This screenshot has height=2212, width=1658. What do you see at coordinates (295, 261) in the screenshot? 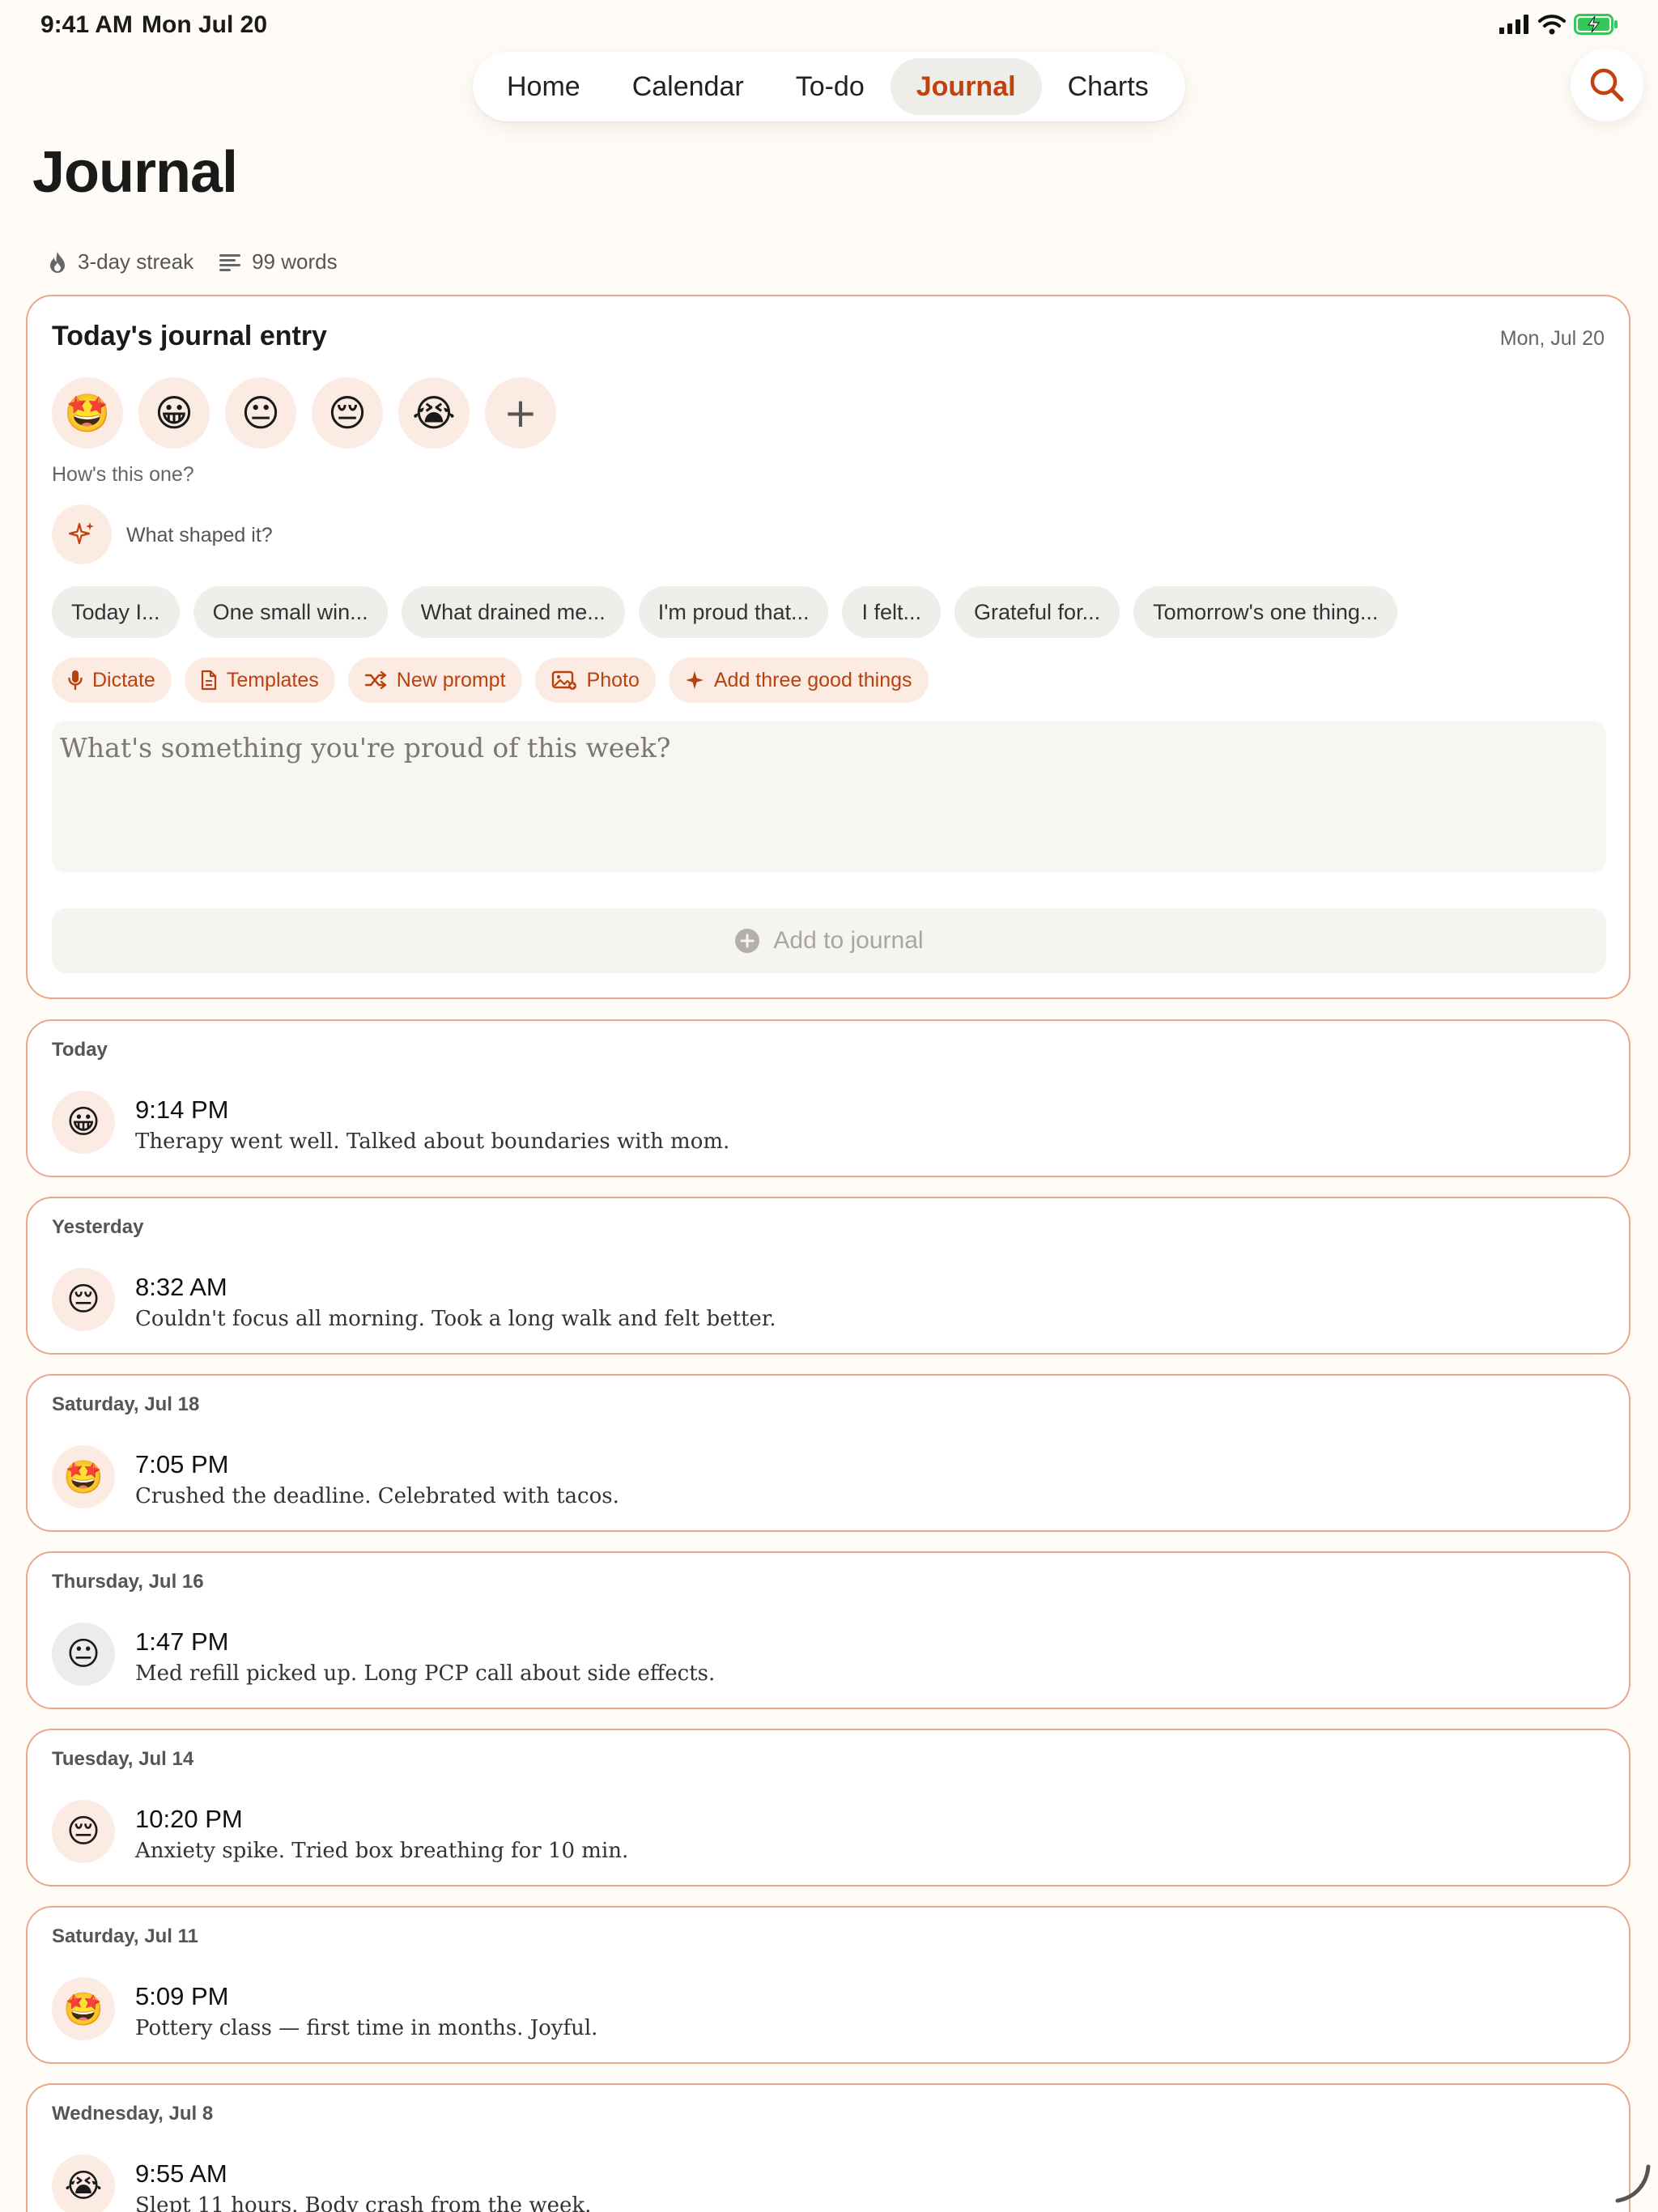
I see `words-label: 99 words` at bounding box center [295, 261].